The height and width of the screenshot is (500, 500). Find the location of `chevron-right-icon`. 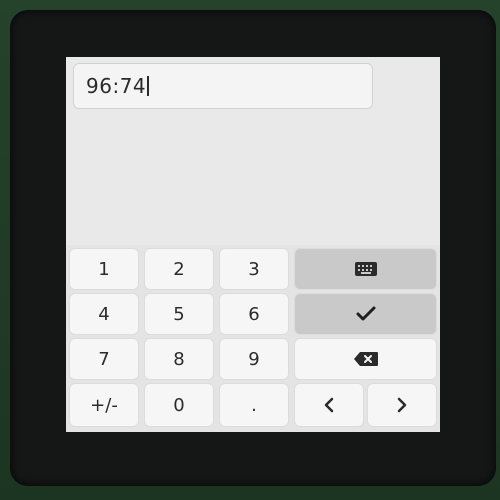

chevron-right-icon is located at coordinates (402, 405).